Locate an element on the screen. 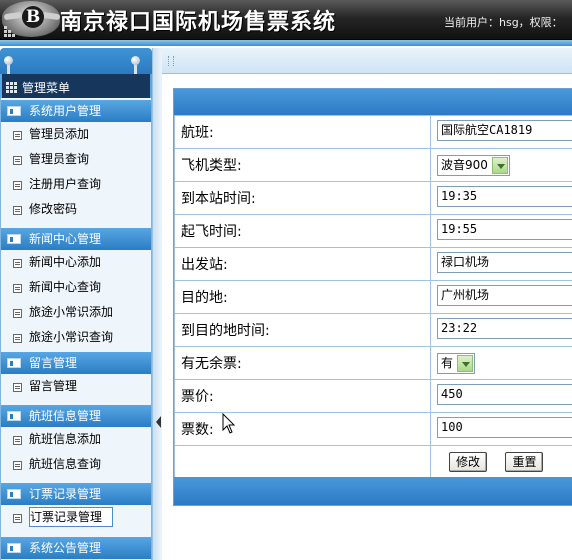 Image resolution: width=572 pixels, height=560 pixels. field-label: 出发站: is located at coordinates (302, 264).